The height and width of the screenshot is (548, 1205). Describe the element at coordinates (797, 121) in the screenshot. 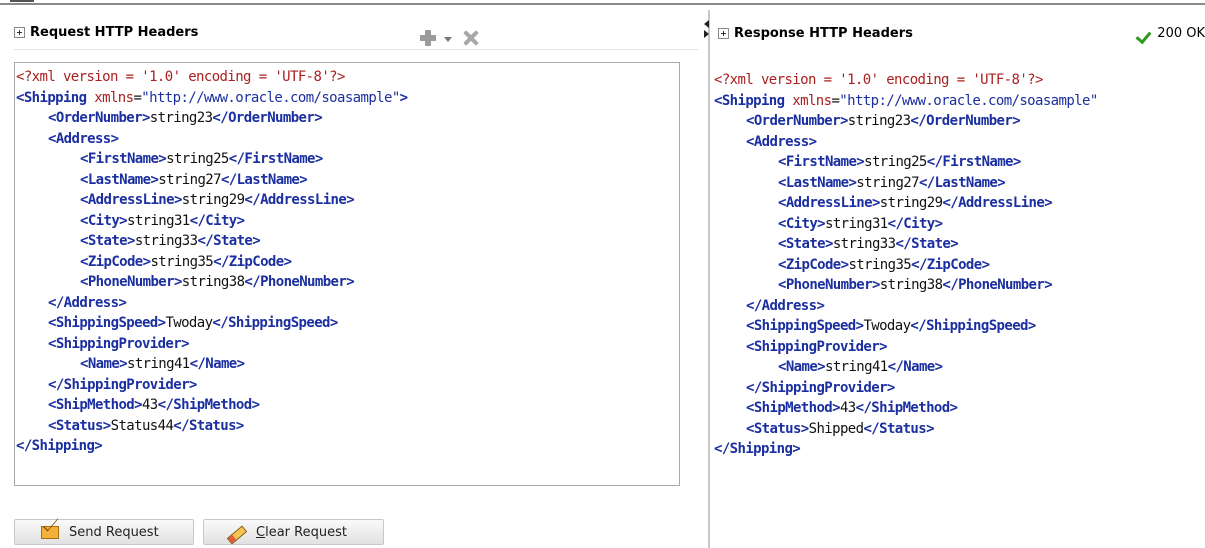

I see `xml-token-tag: <OrderNumber>` at that location.